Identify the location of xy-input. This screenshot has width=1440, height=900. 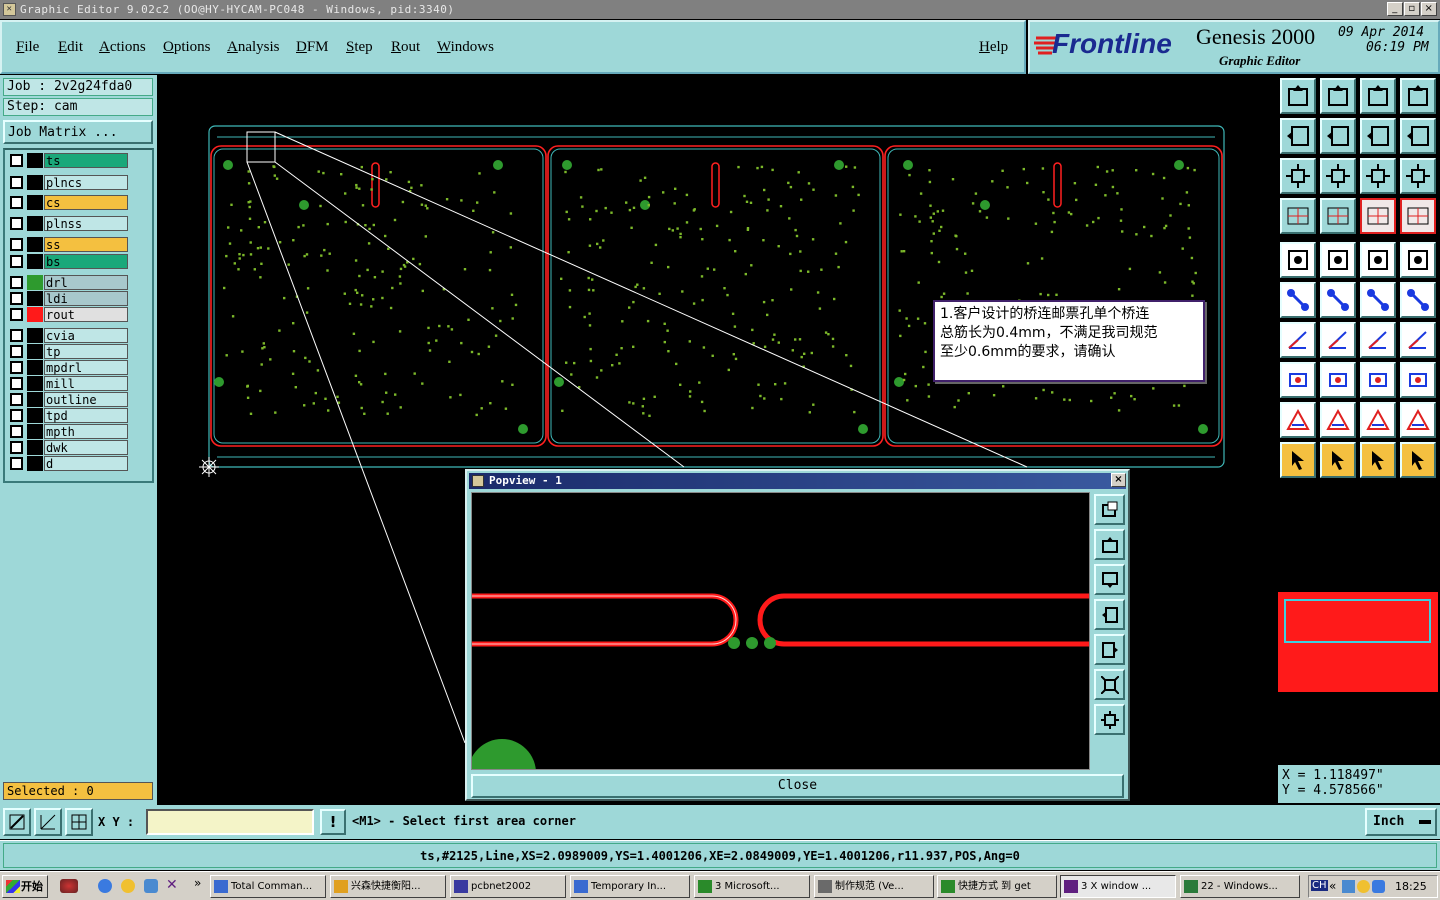
(230, 822).